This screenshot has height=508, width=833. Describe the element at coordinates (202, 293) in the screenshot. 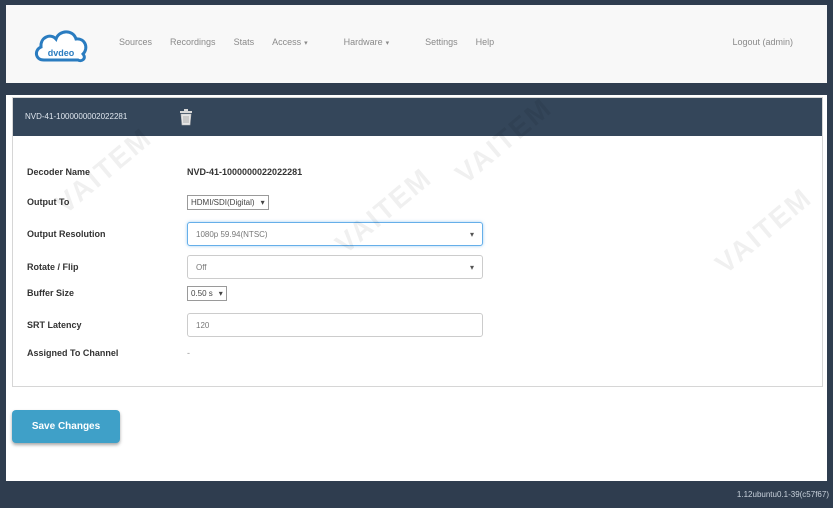

I see `buffer-size-value: 0.50 s` at that location.